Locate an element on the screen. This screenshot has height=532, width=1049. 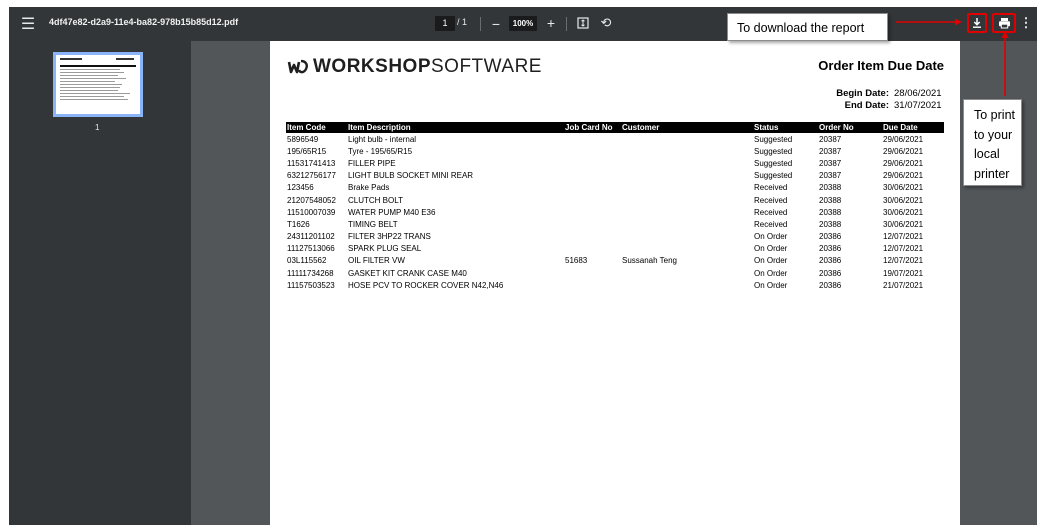
zoom-input: 100% is located at coordinates (523, 23).